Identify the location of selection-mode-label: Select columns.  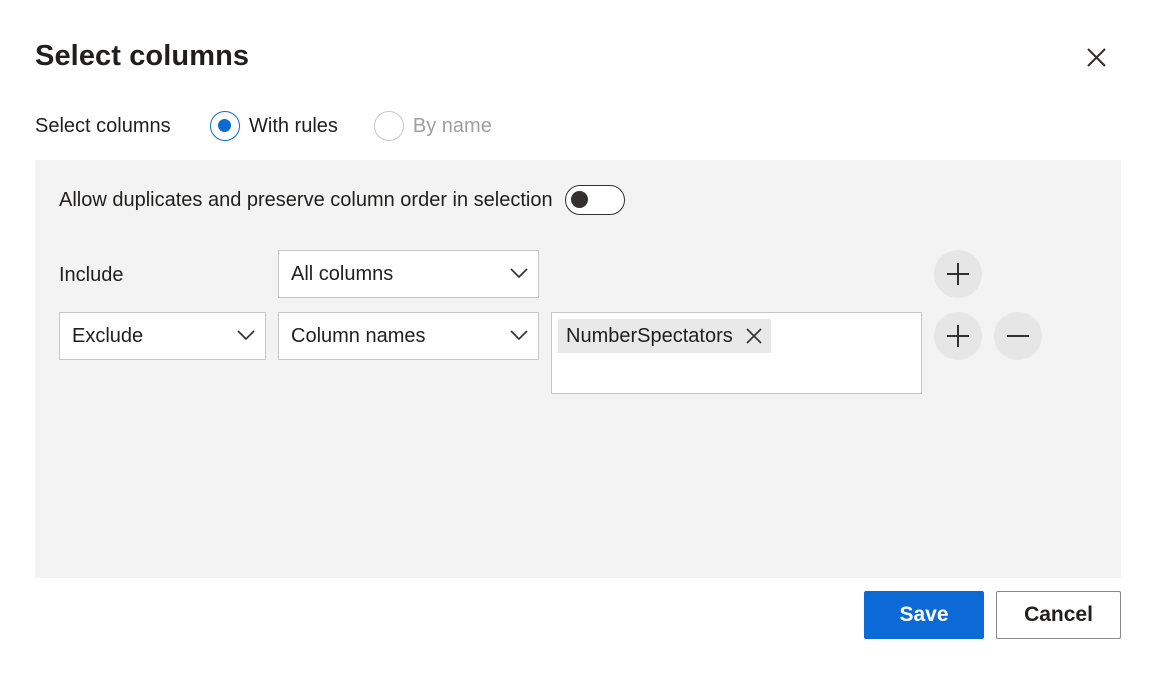
(103, 125).